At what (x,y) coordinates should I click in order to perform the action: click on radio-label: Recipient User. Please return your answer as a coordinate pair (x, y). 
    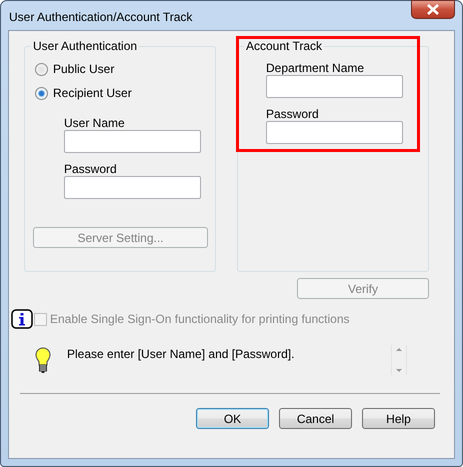
    Looking at the image, I should click on (92, 93).